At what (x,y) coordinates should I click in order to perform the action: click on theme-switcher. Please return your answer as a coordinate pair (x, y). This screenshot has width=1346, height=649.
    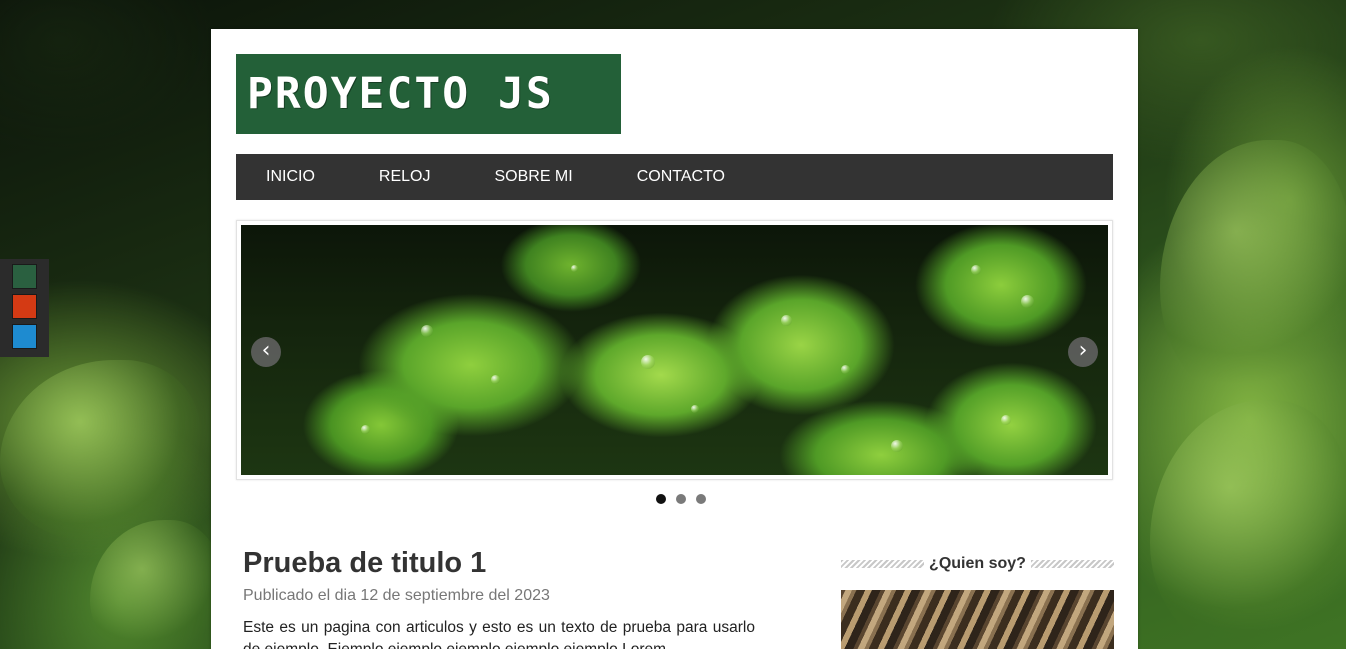
    Looking at the image, I should click on (24, 308).